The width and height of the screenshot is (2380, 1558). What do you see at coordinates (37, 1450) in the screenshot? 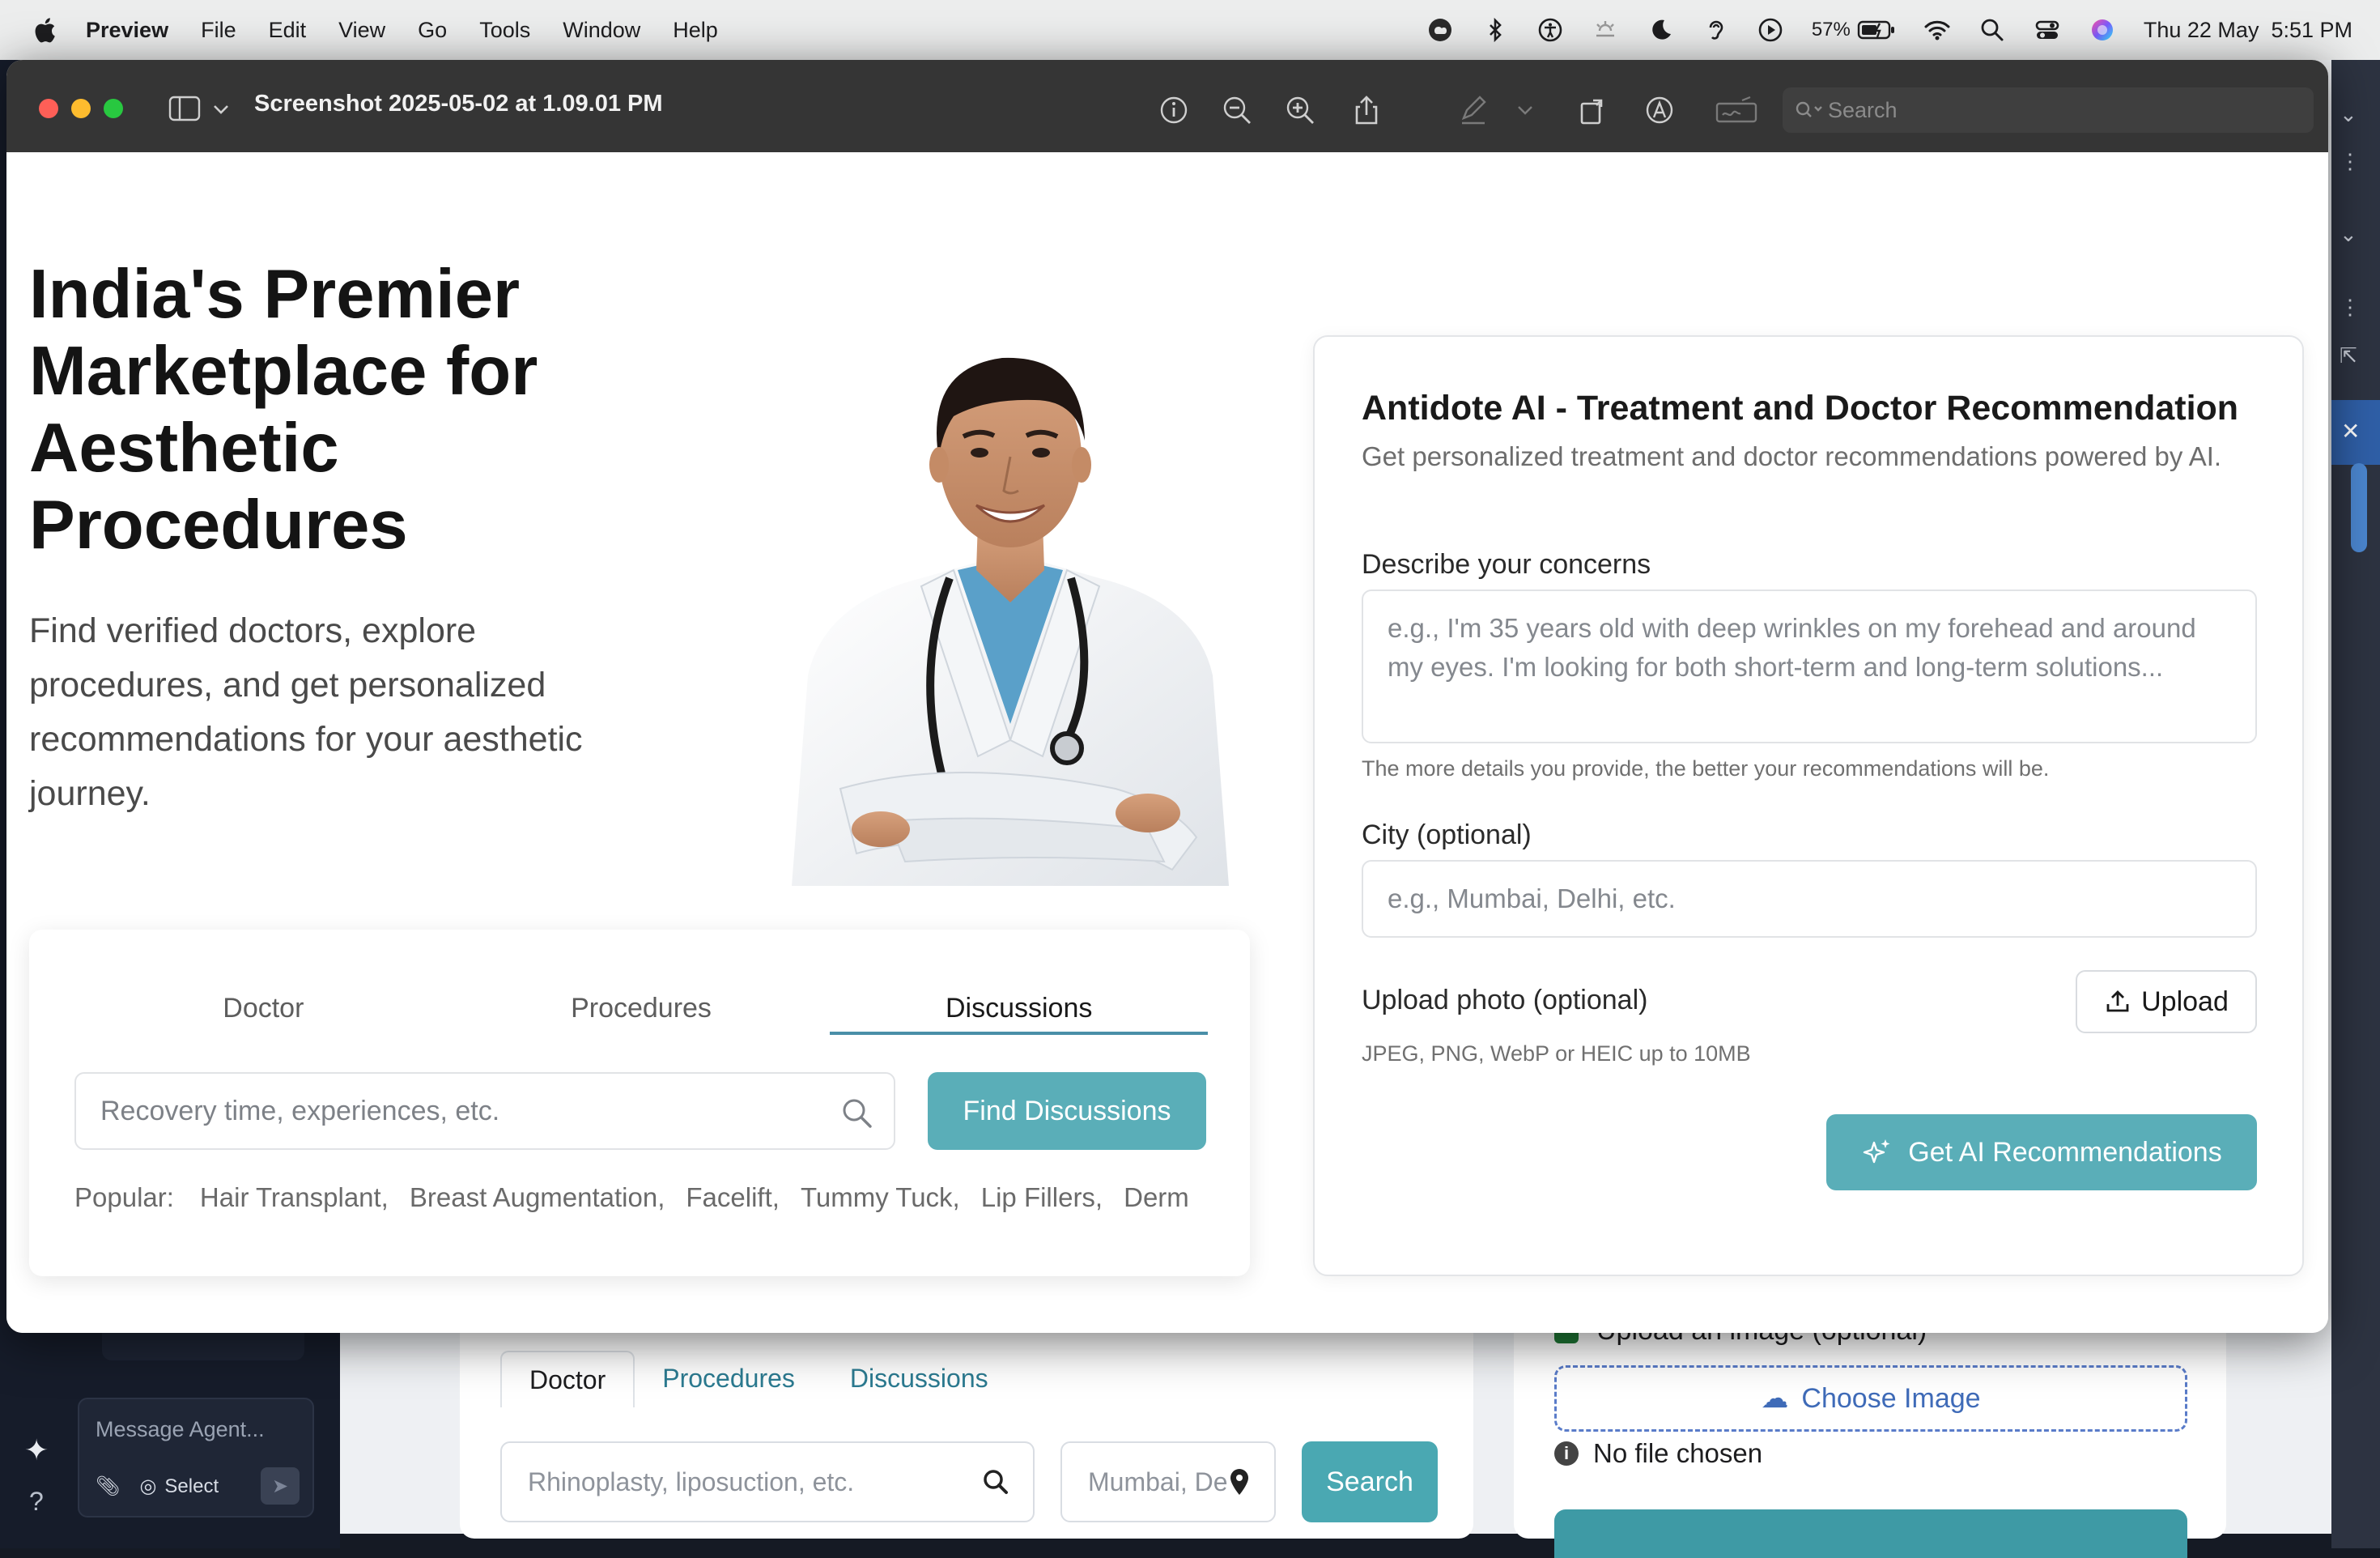
I see `sparkle-icon: ✦` at bounding box center [37, 1450].